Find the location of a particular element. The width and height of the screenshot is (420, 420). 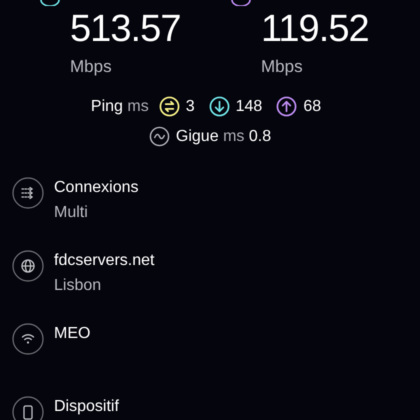

jitter-label: Gigue ms 0.8 is located at coordinates (224, 136).